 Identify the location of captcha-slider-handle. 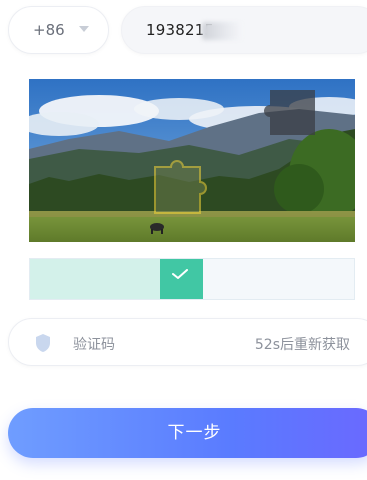
(181, 279).